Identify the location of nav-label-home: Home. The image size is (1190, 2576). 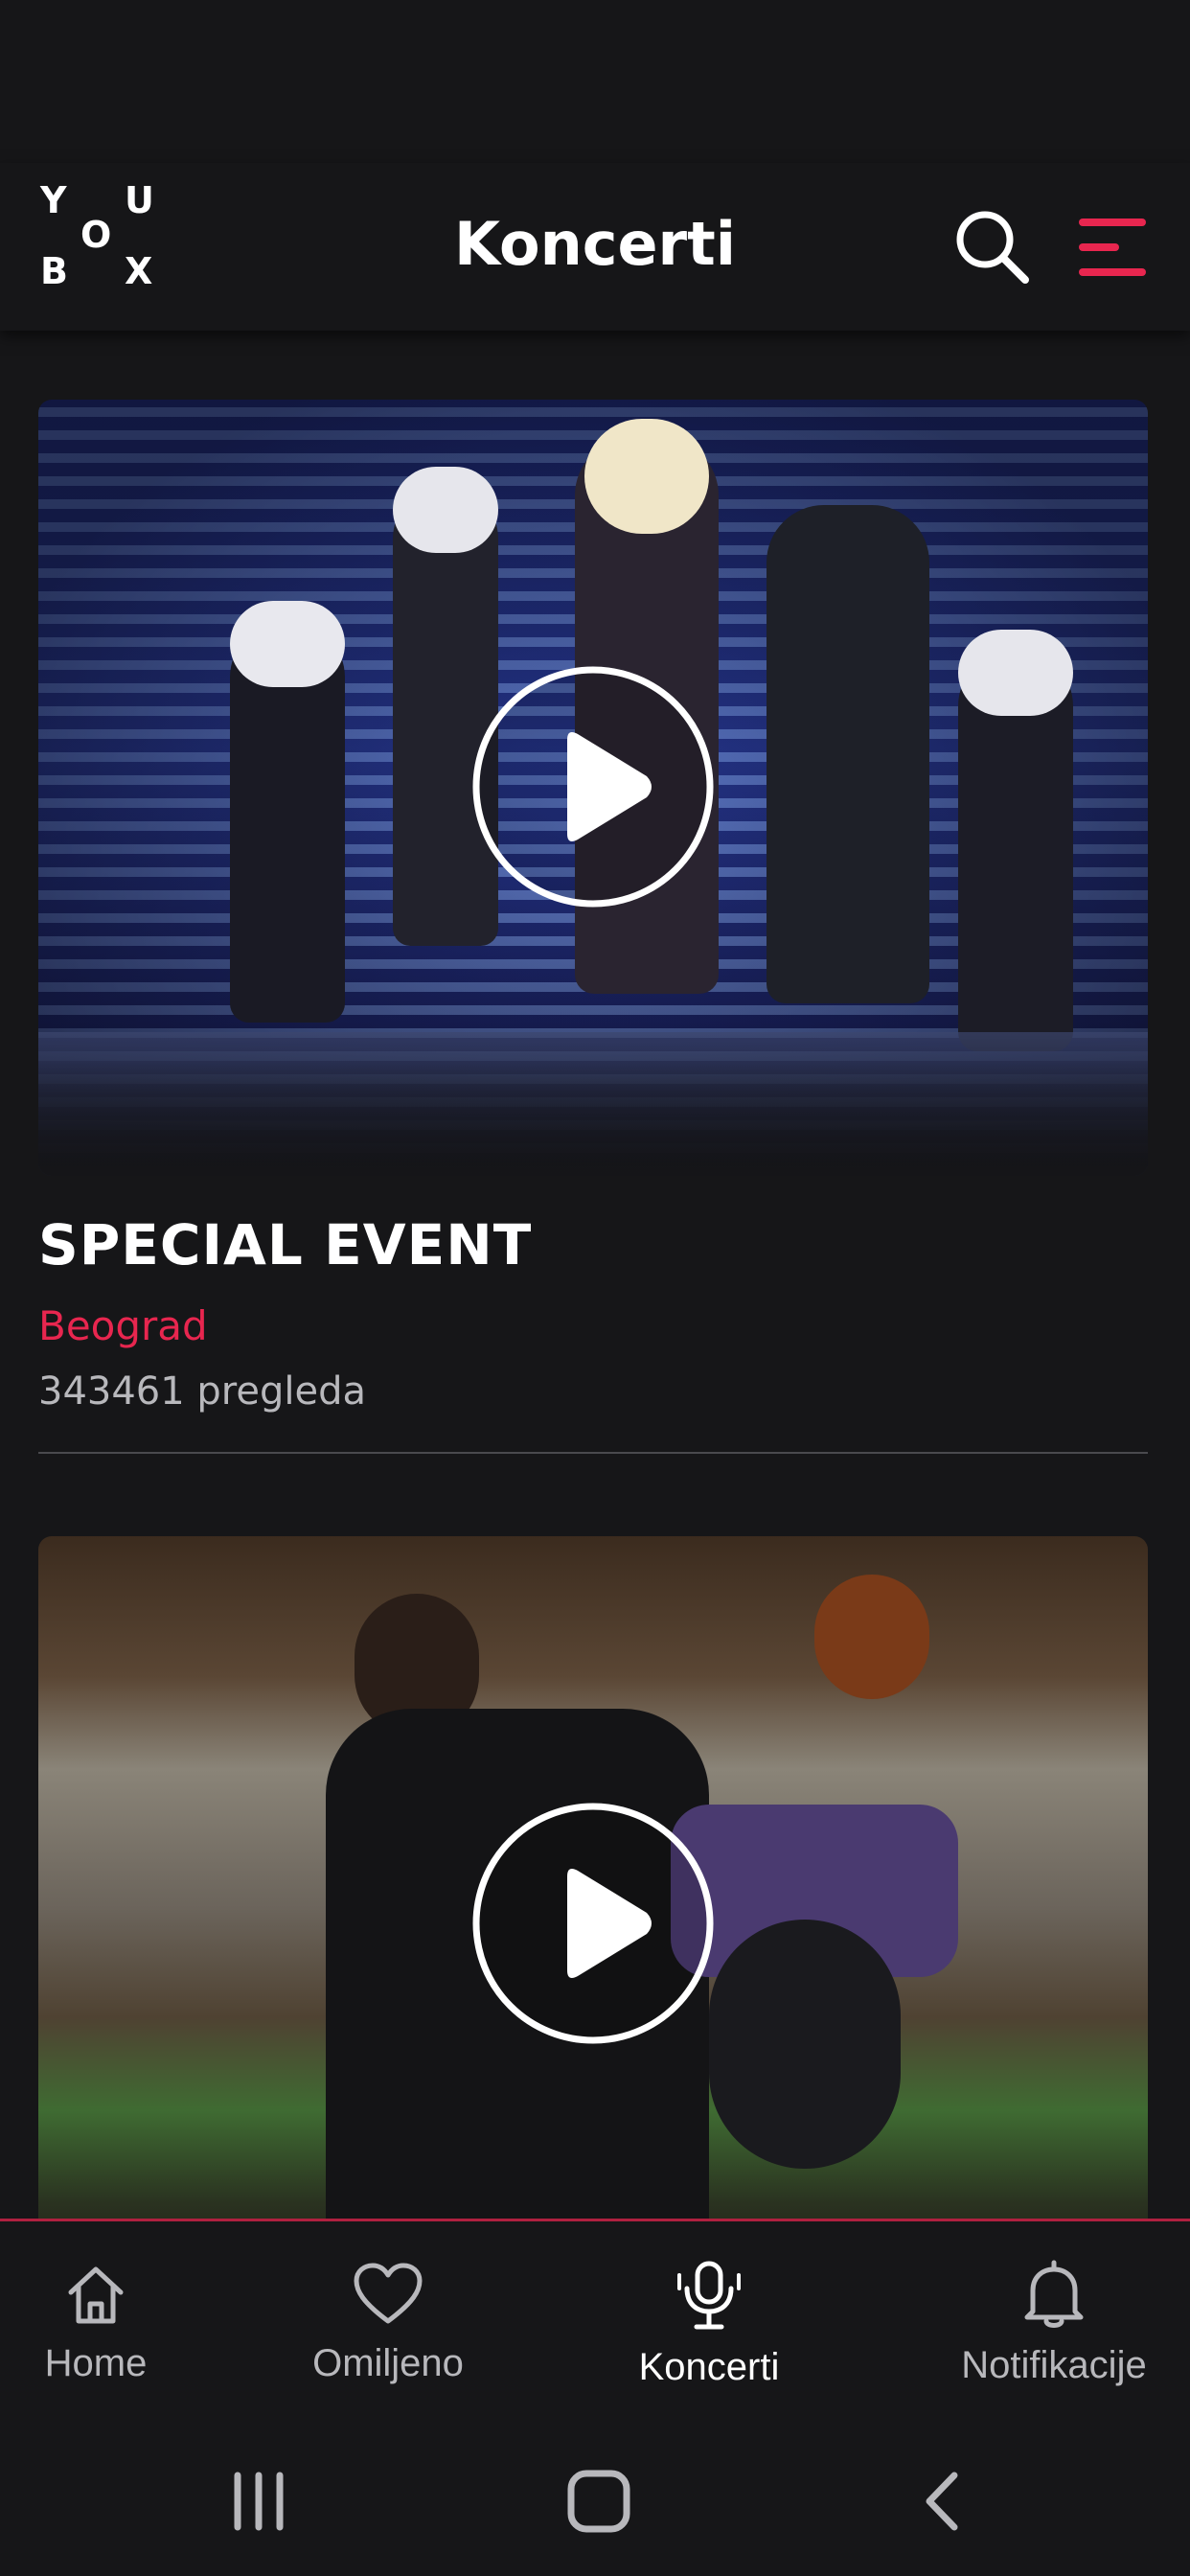
(96, 2363).